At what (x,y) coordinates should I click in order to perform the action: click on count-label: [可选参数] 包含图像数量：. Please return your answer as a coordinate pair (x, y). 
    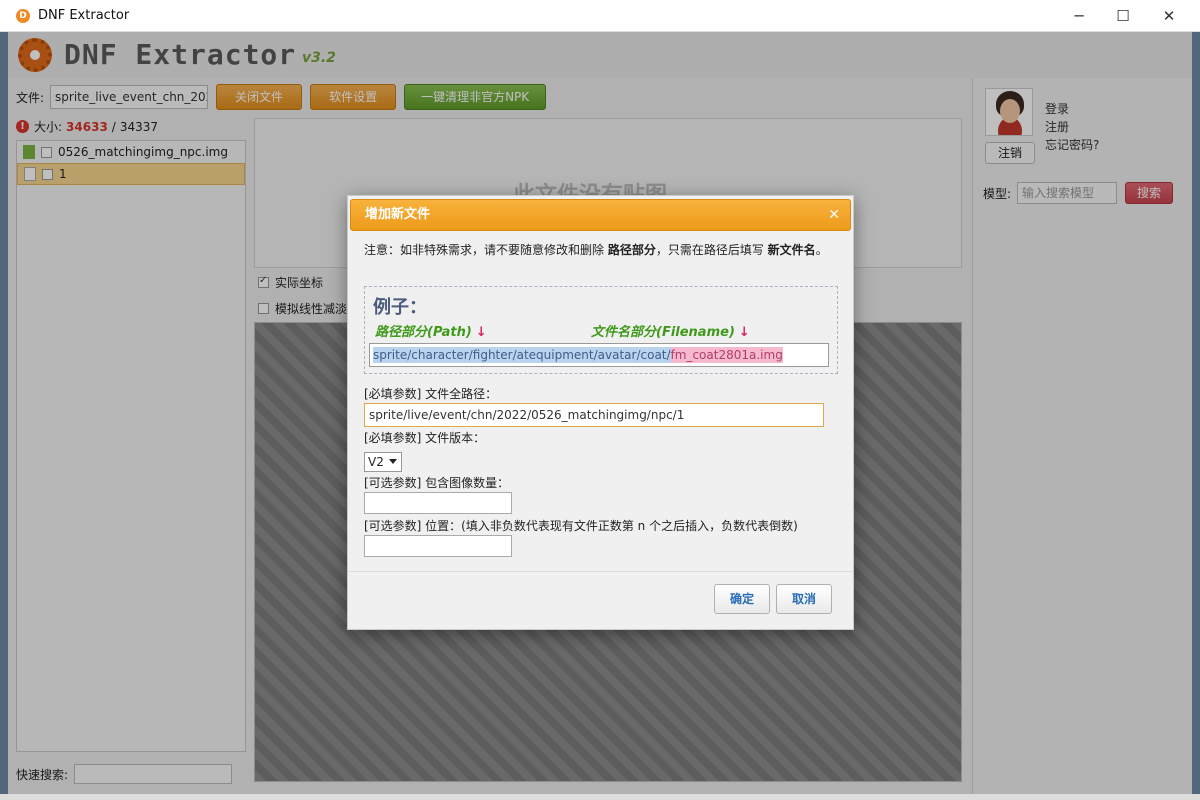
    Looking at the image, I should click on (437, 483).